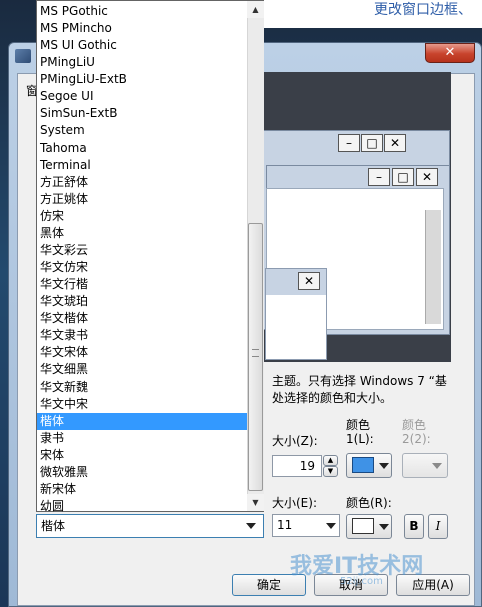  What do you see at coordinates (395, 143) in the screenshot?
I see `preview-close-icon: ✕` at bounding box center [395, 143].